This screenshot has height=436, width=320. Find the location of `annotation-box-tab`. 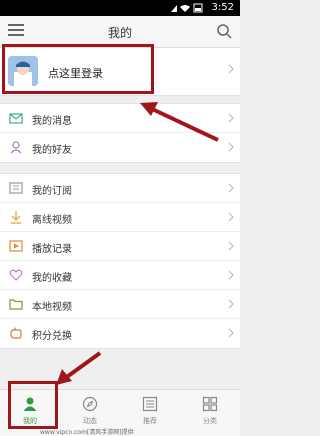

annotation-box-tab is located at coordinates (33, 405).